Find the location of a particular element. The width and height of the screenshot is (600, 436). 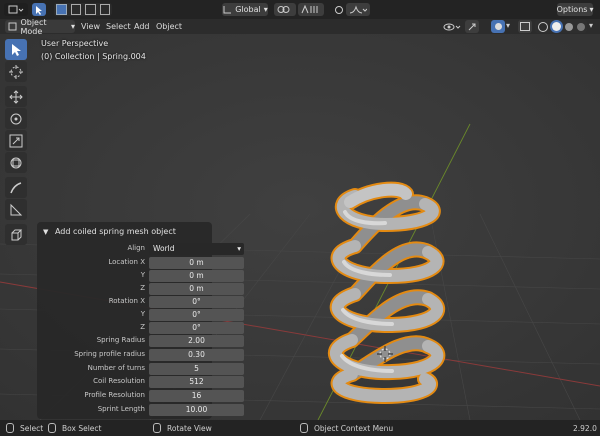

transform-orientation-dropdown: Global ▾ is located at coordinates (245, 9).